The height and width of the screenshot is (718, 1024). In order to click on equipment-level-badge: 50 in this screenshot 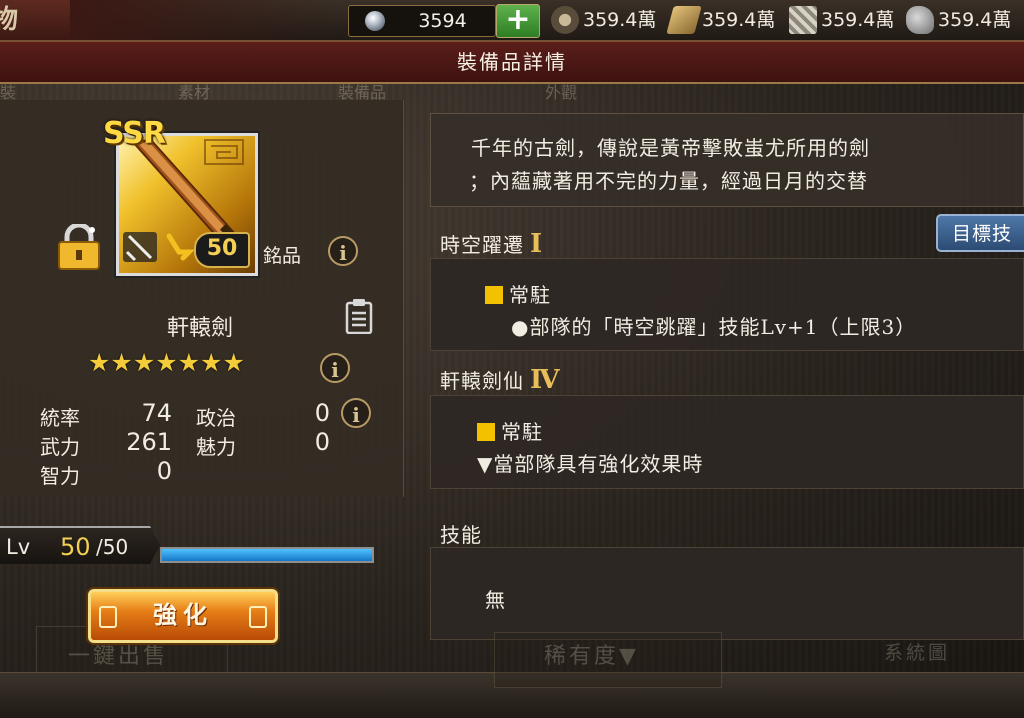, I will do `click(222, 250)`.